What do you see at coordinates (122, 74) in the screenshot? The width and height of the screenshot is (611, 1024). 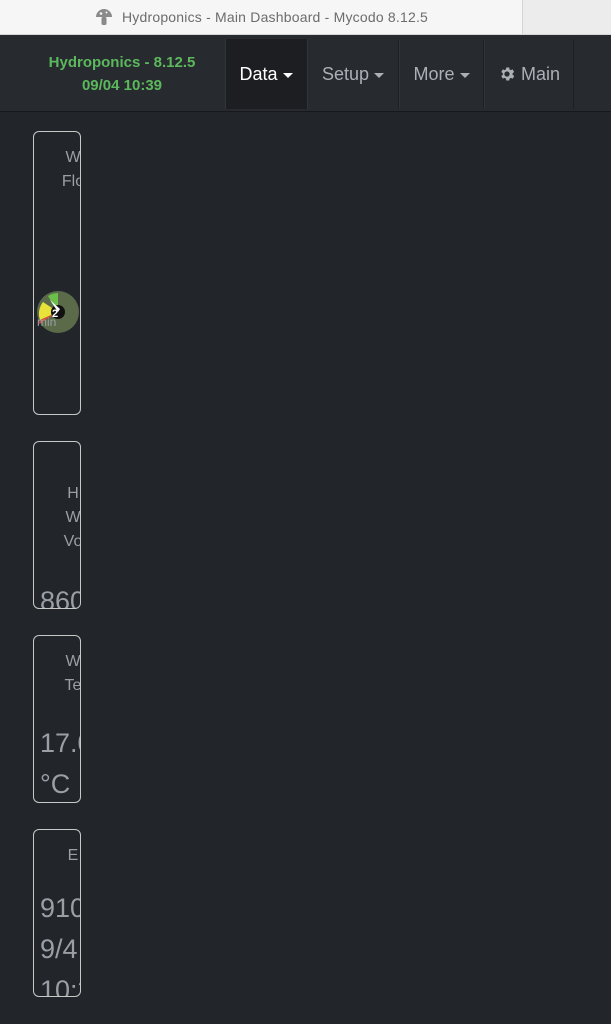 I see `brand: Hydroponics - 8.12.5 09/04 10:39` at bounding box center [122, 74].